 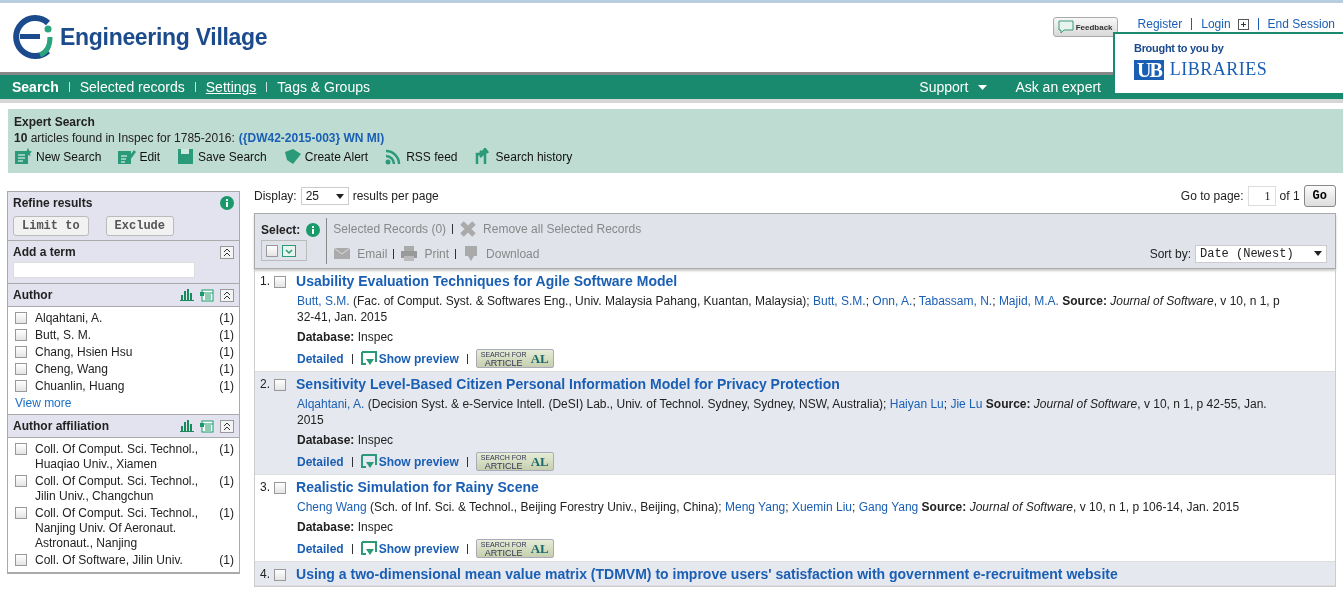 I want to click on result-title-link: Usability Evaluation Techniques for Agile Software Model, so click(x=487, y=281).